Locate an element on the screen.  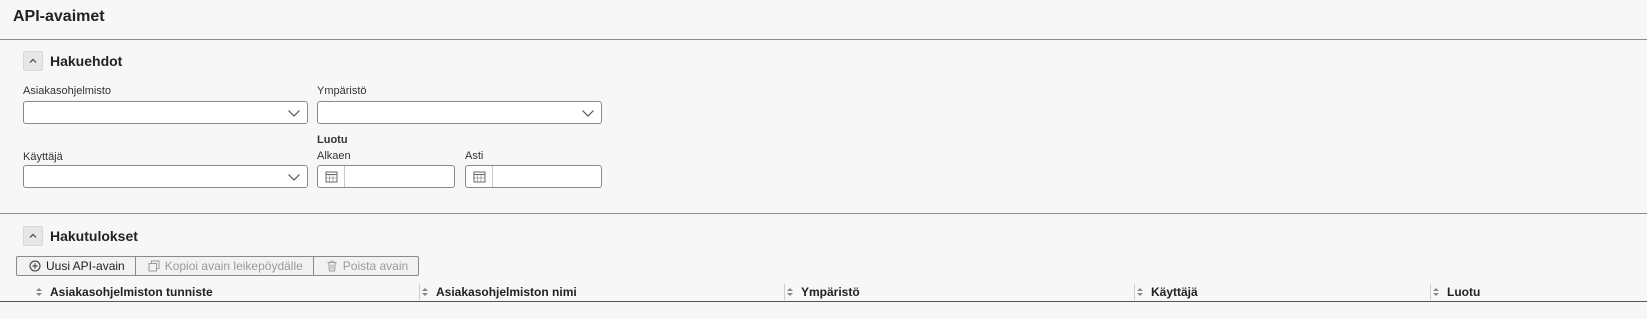
plus-circle-icon is located at coordinates (35, 266).